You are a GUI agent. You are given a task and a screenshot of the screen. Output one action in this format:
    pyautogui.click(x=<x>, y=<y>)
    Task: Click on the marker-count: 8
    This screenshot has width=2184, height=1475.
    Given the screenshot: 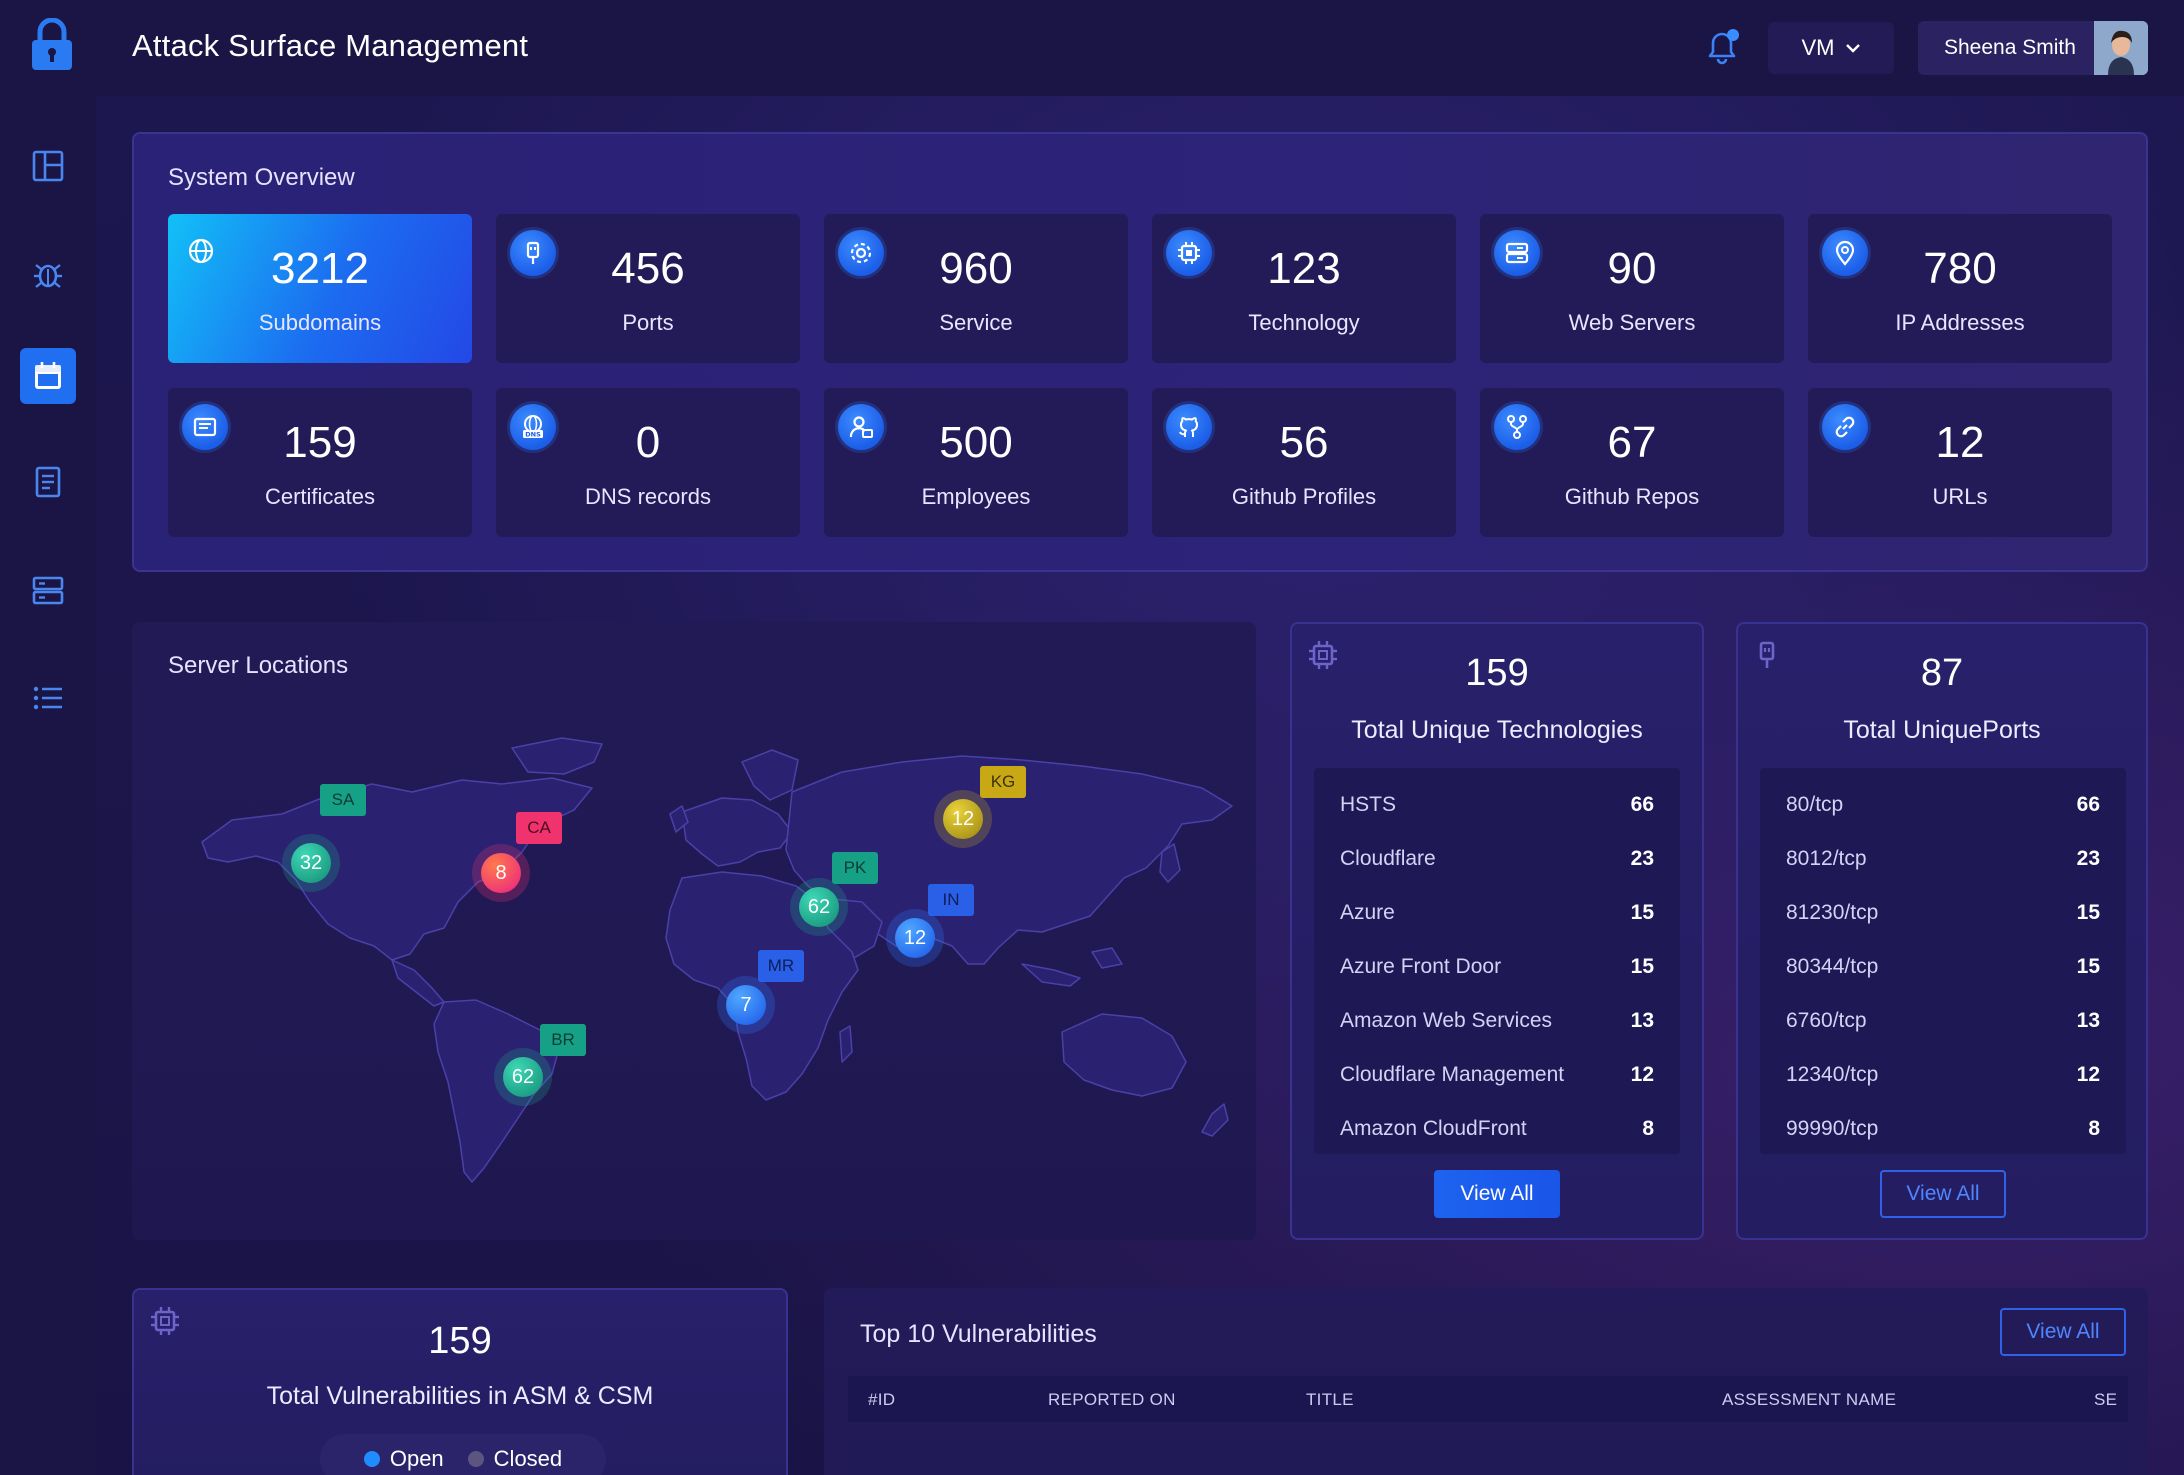 What is the action you would take?
    pyautogui.click(x=501, y=873)
    